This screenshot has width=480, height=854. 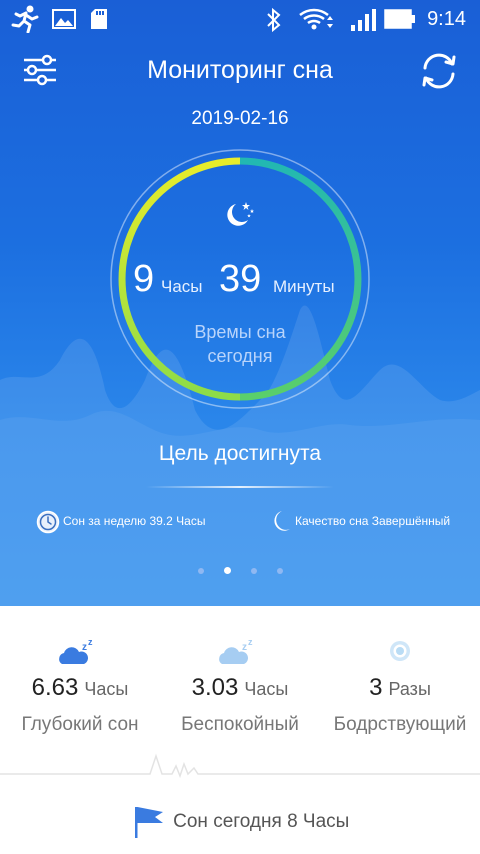 What do you see at coordinates (316, 19) in the screenshot?
I see `wifi-icon` at bounding box center [316, 19].